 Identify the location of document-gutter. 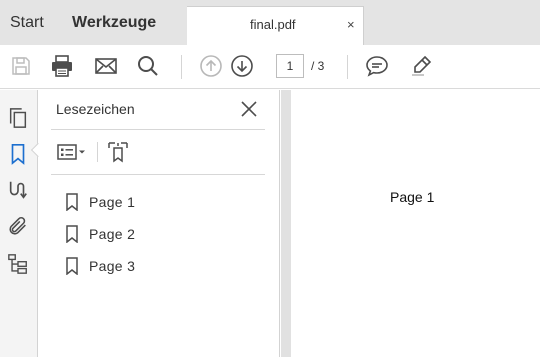
(286, 223).